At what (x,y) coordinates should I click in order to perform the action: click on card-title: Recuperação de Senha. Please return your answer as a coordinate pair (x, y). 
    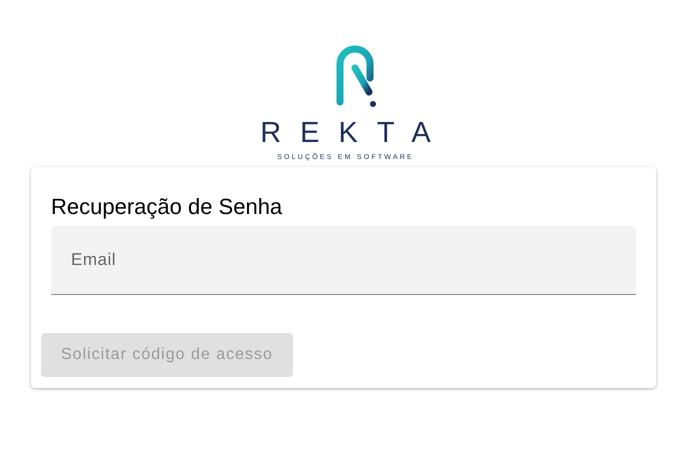
    Looking at the image, I should click on (167, 207).